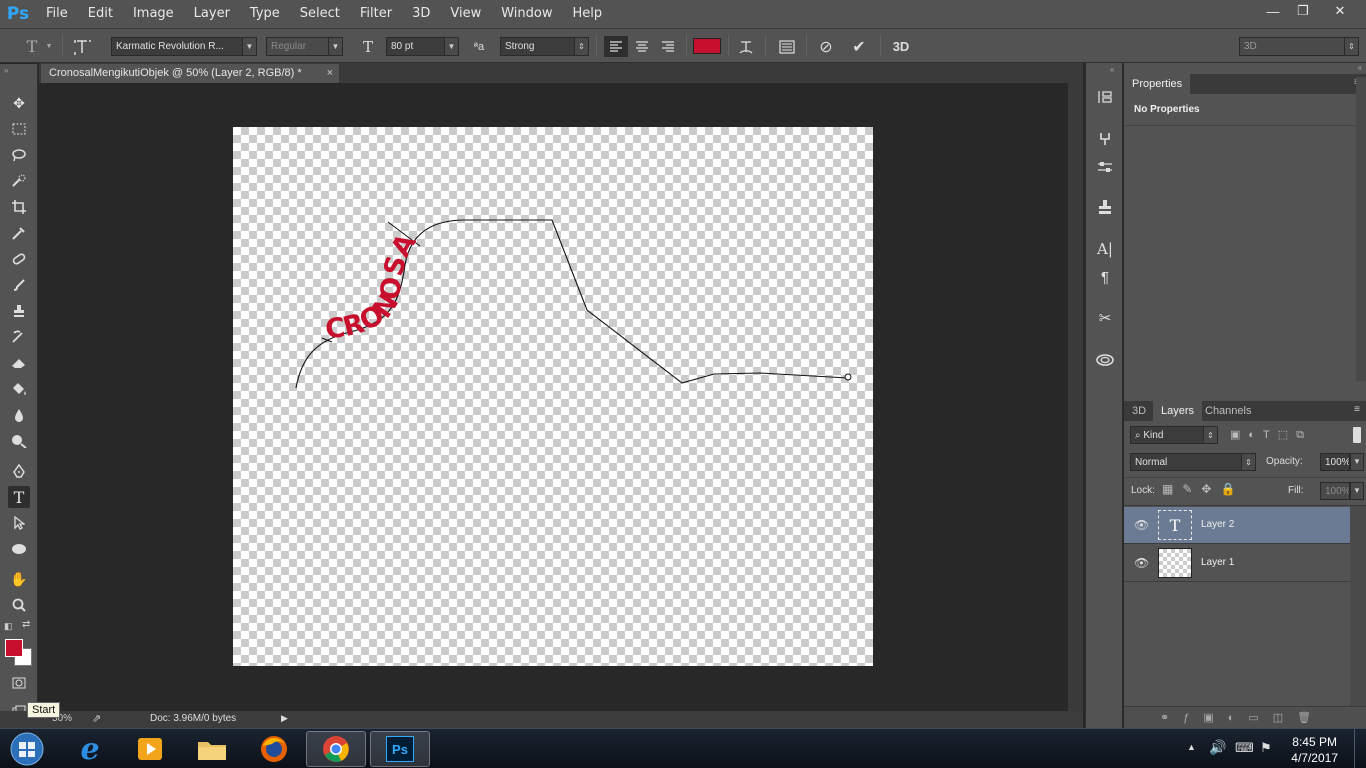 The height and width of the screenshot is (768, 1366). What do you see at coordinates (1105, 359) in the screenshot?
I see `creative-cloud-icon` at bounding box center [1105, 359].